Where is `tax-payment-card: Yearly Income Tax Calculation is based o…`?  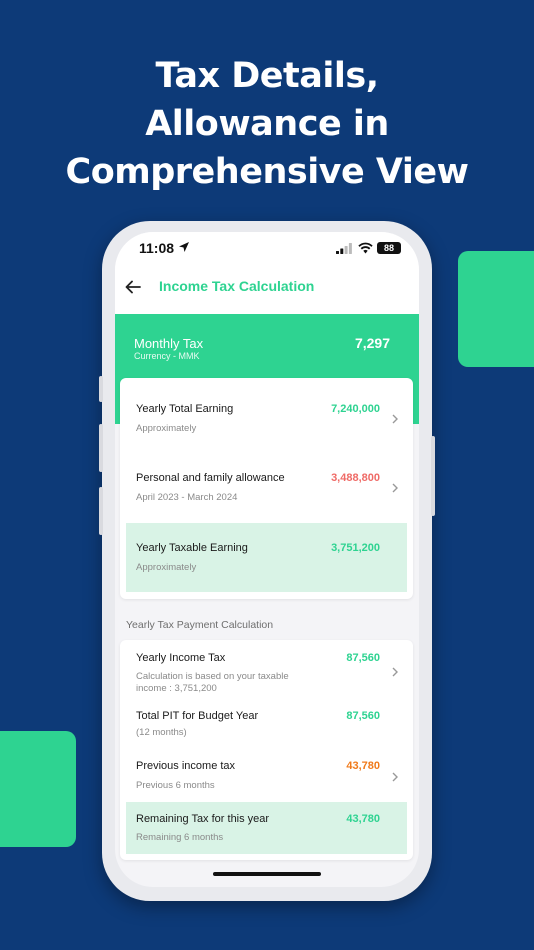 tax-payment-card: Yearly Income Tax Calculation is based o… is located at coordinates (266, 750).